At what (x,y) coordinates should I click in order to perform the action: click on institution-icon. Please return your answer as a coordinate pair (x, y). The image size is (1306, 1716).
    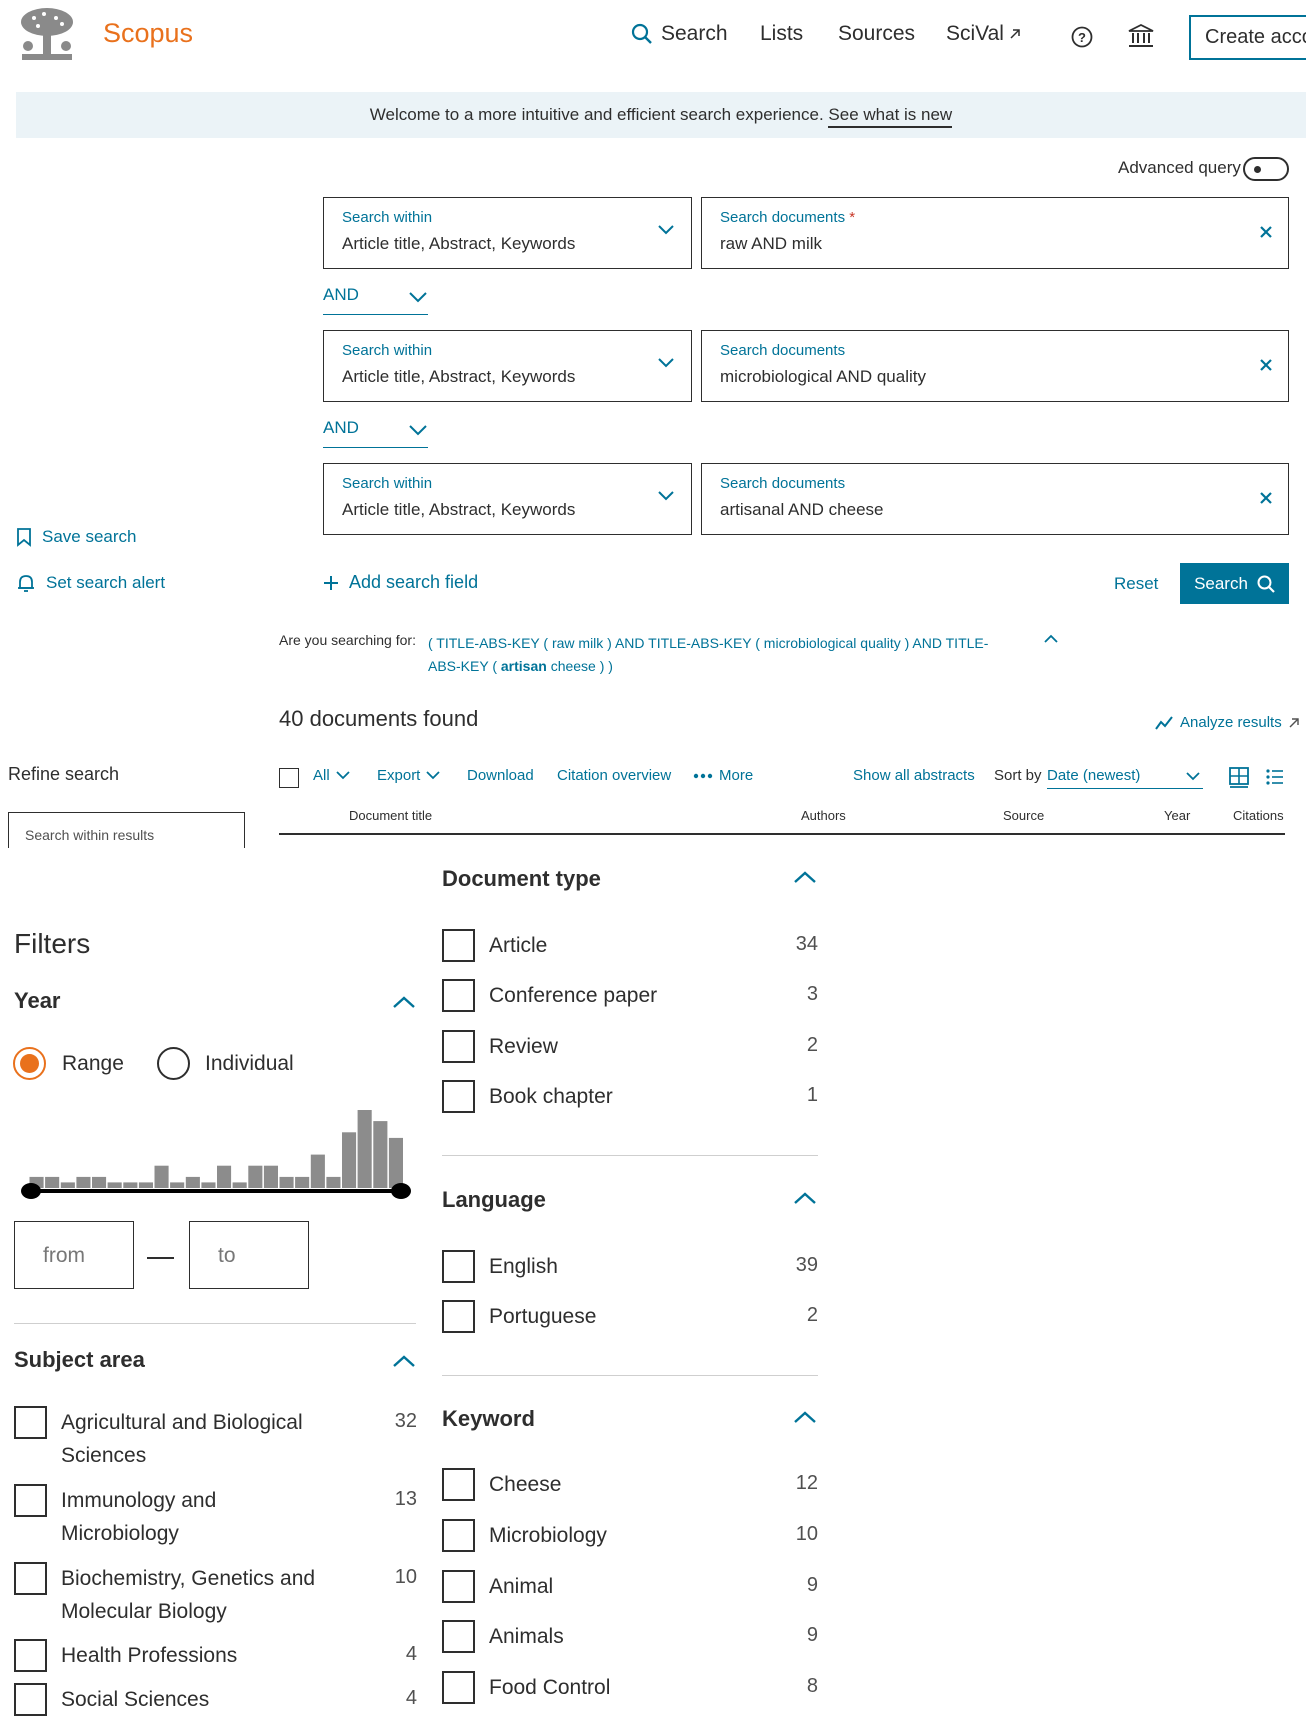
    Looking at the image, I should click on (1141, 36).